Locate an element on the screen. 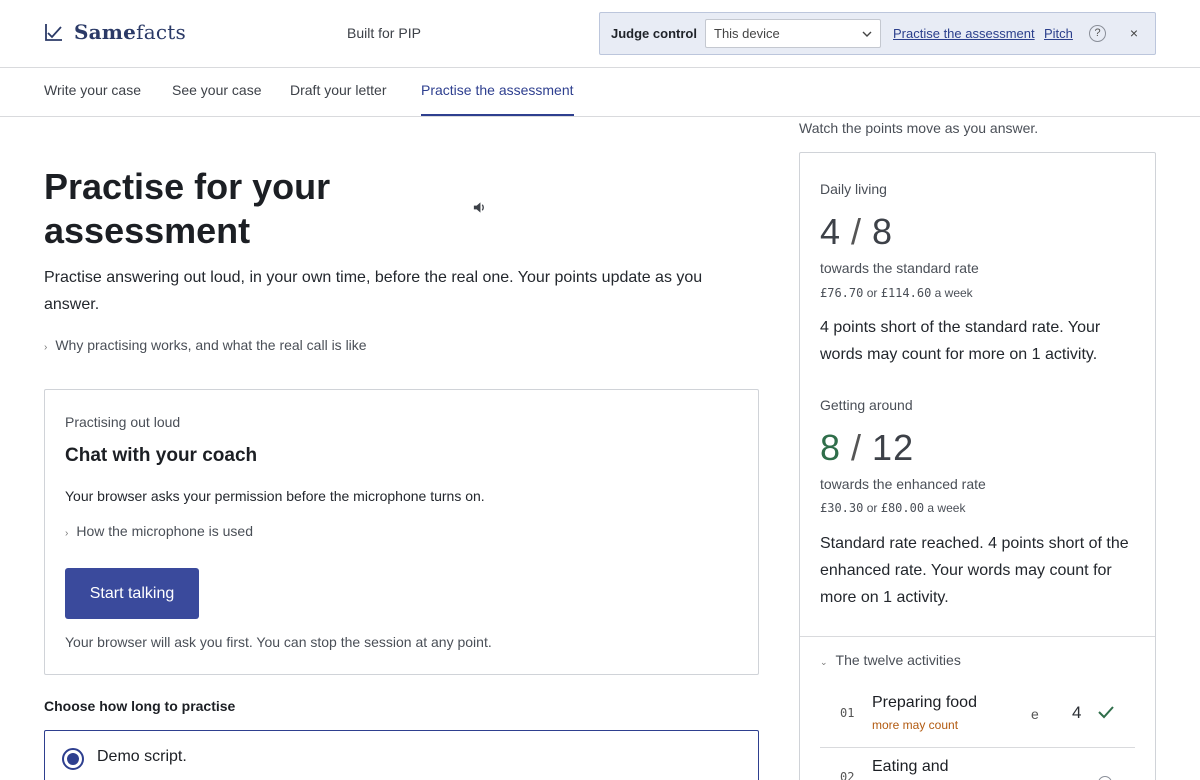 Image resolution: width=1200 pixels, height=780 pixels. practise-length-heading: Choose how long to practise is located at coordinates (140, 706).